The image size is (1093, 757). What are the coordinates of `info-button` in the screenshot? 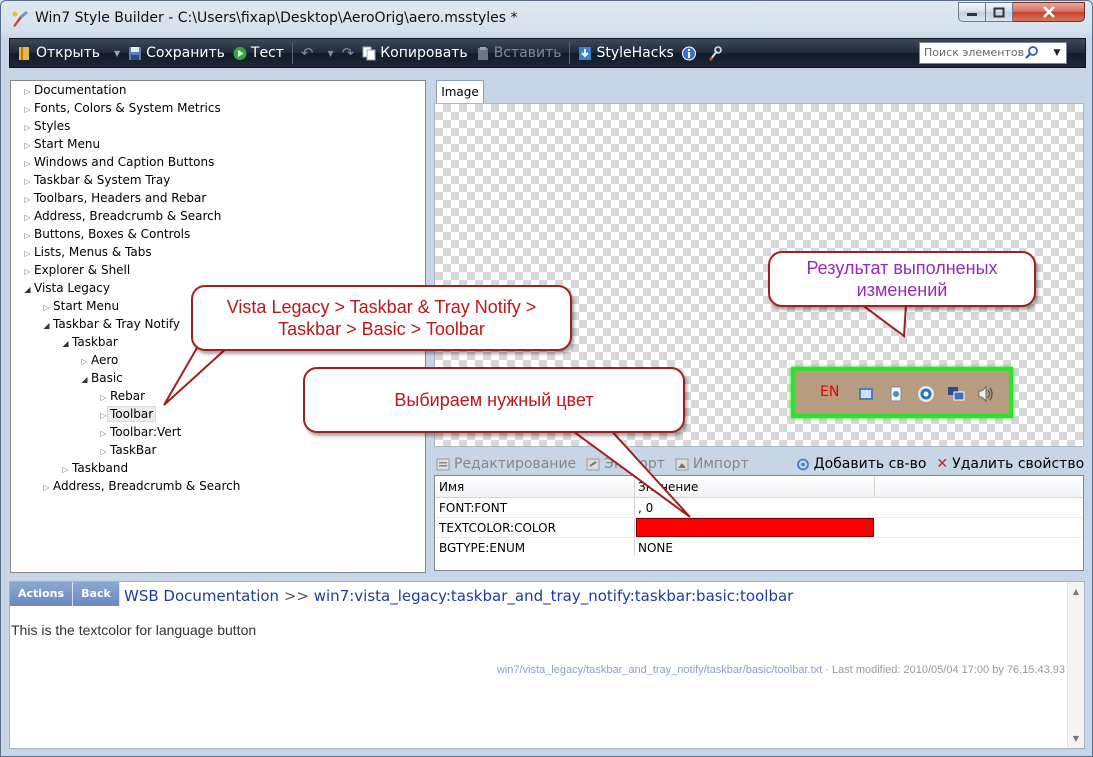 It's located at (691, 53).